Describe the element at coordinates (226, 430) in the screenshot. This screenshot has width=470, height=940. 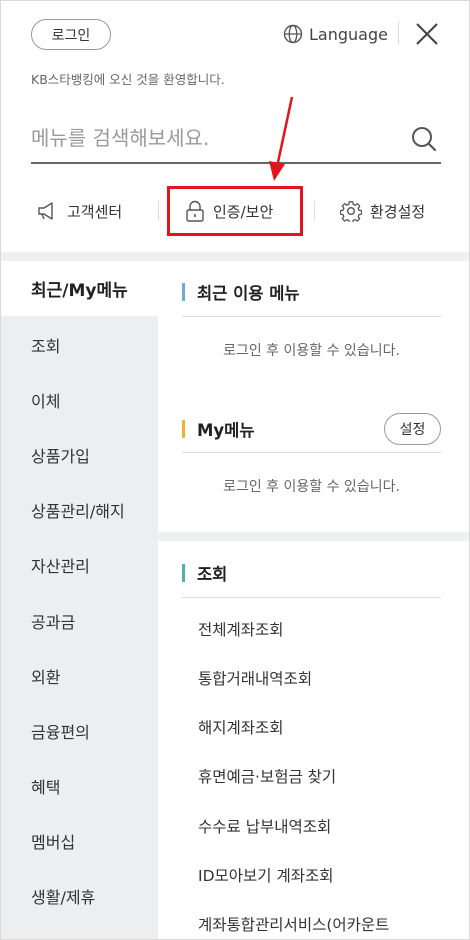
I see `my-menu-title: My메뉴` at that location.